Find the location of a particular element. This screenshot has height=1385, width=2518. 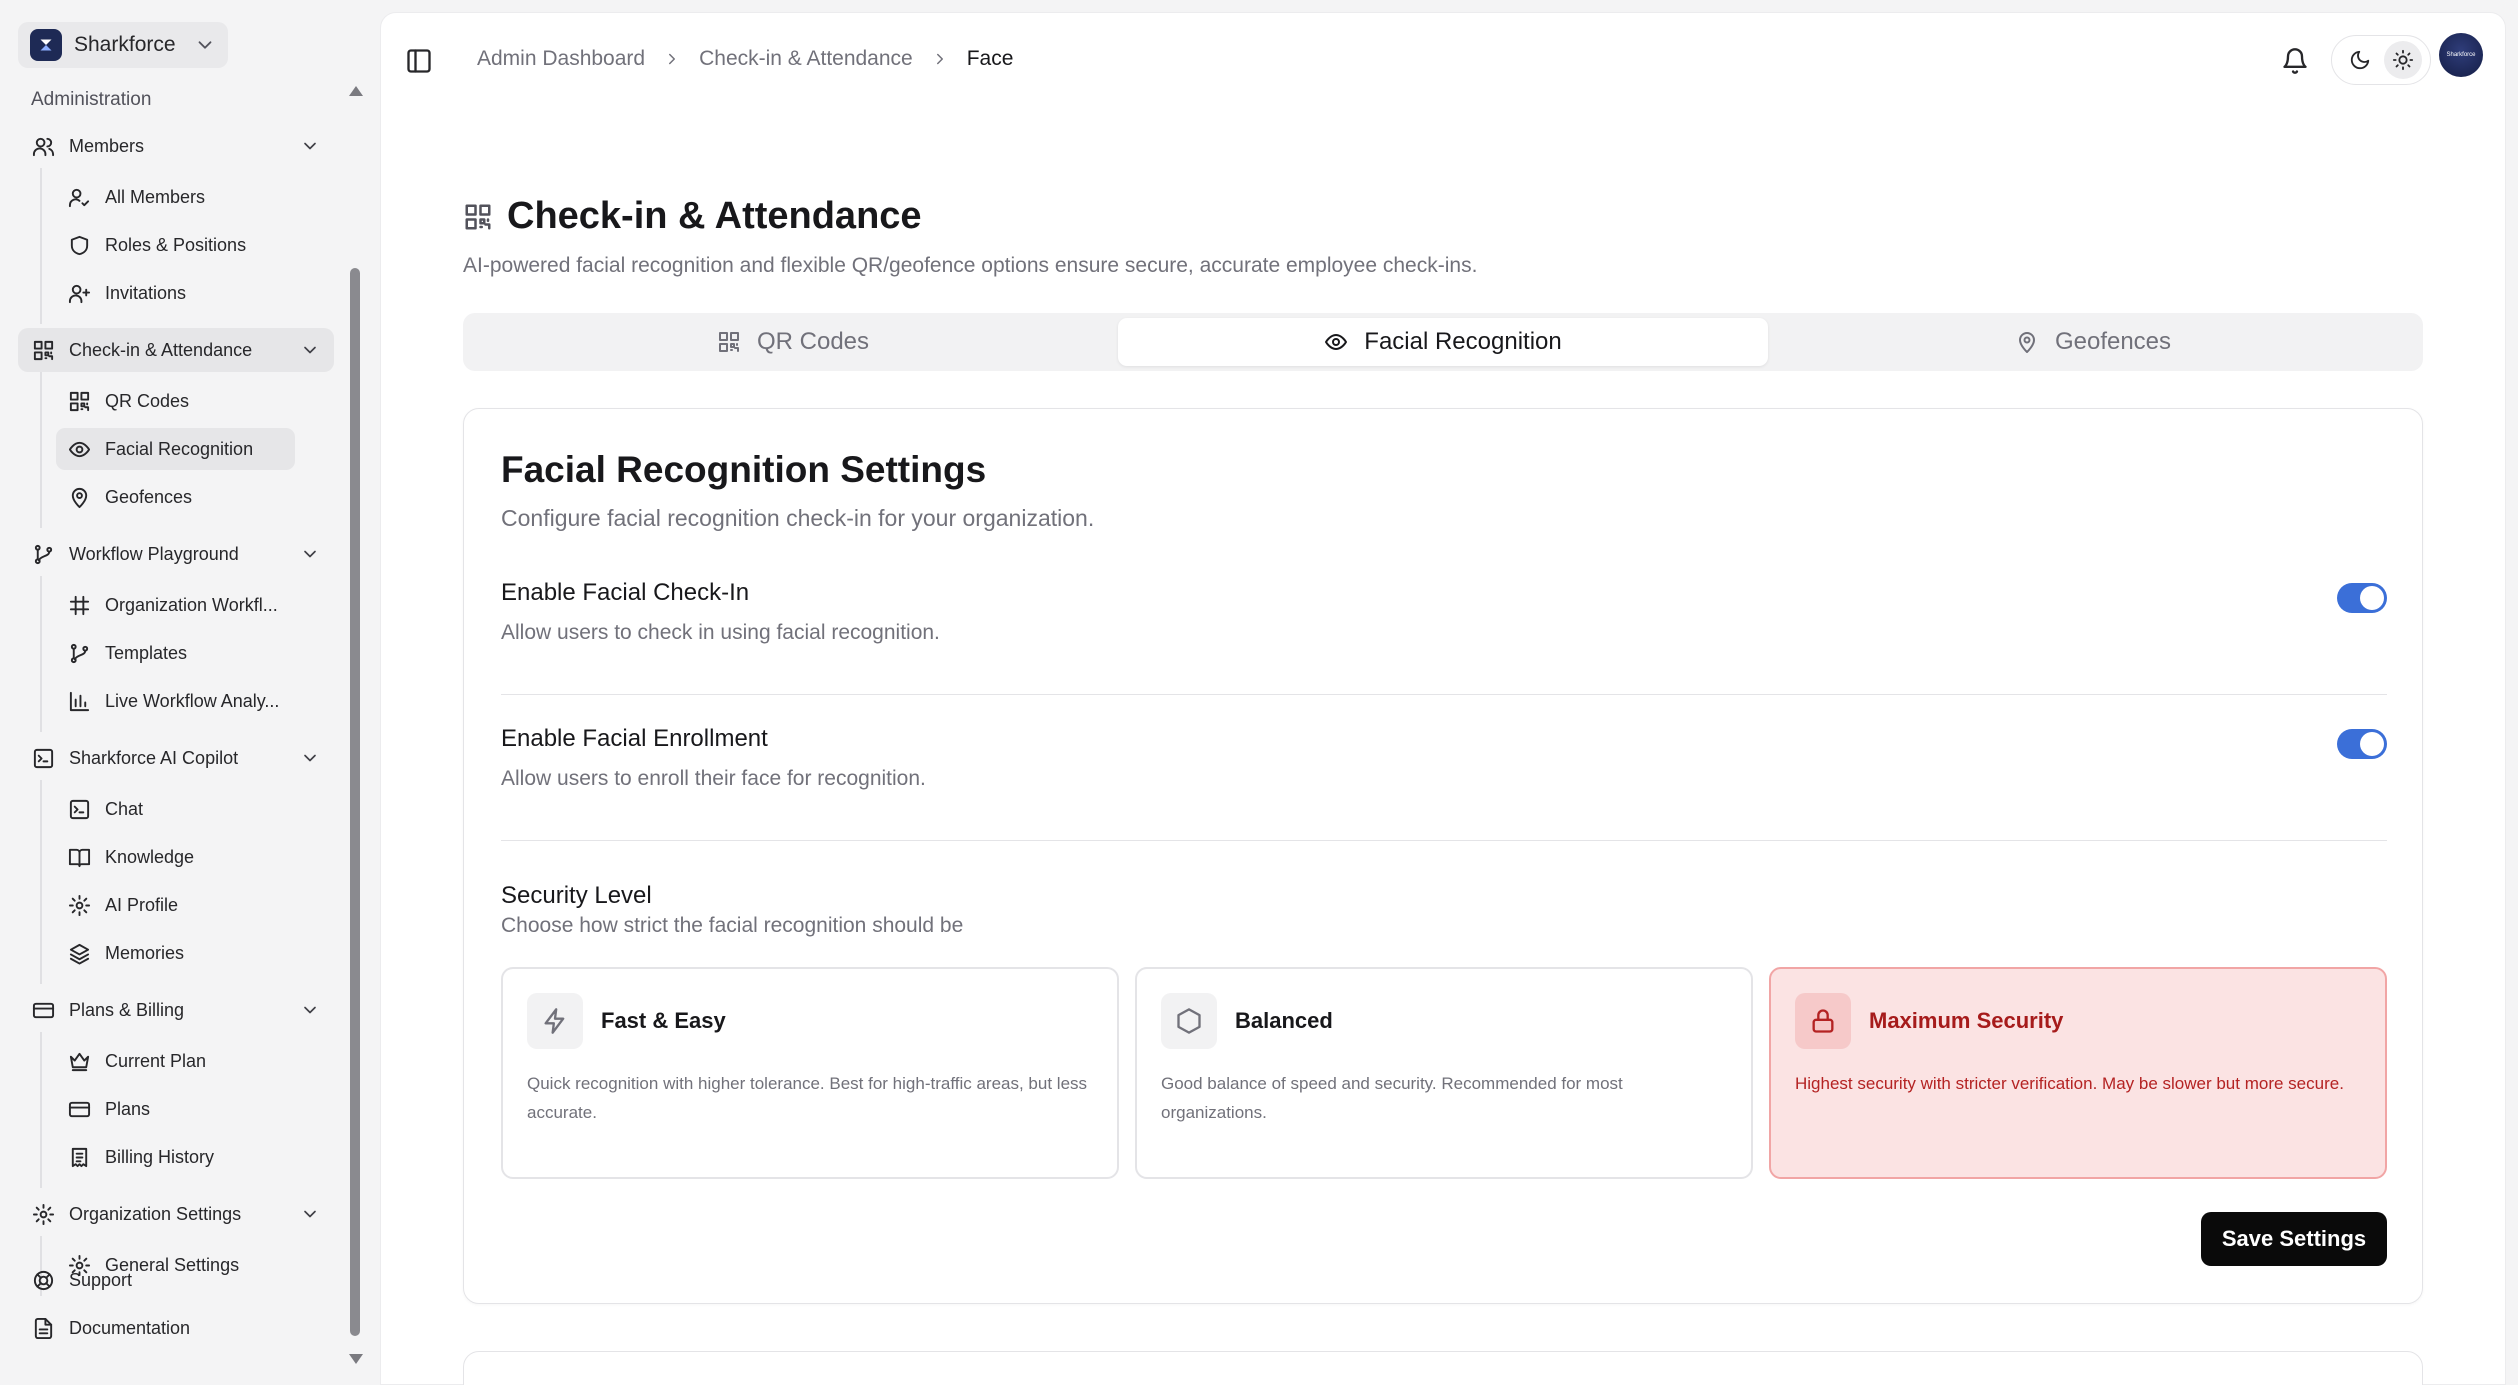

sidebar-section-label: Administration is located at coordinates (91, 99).